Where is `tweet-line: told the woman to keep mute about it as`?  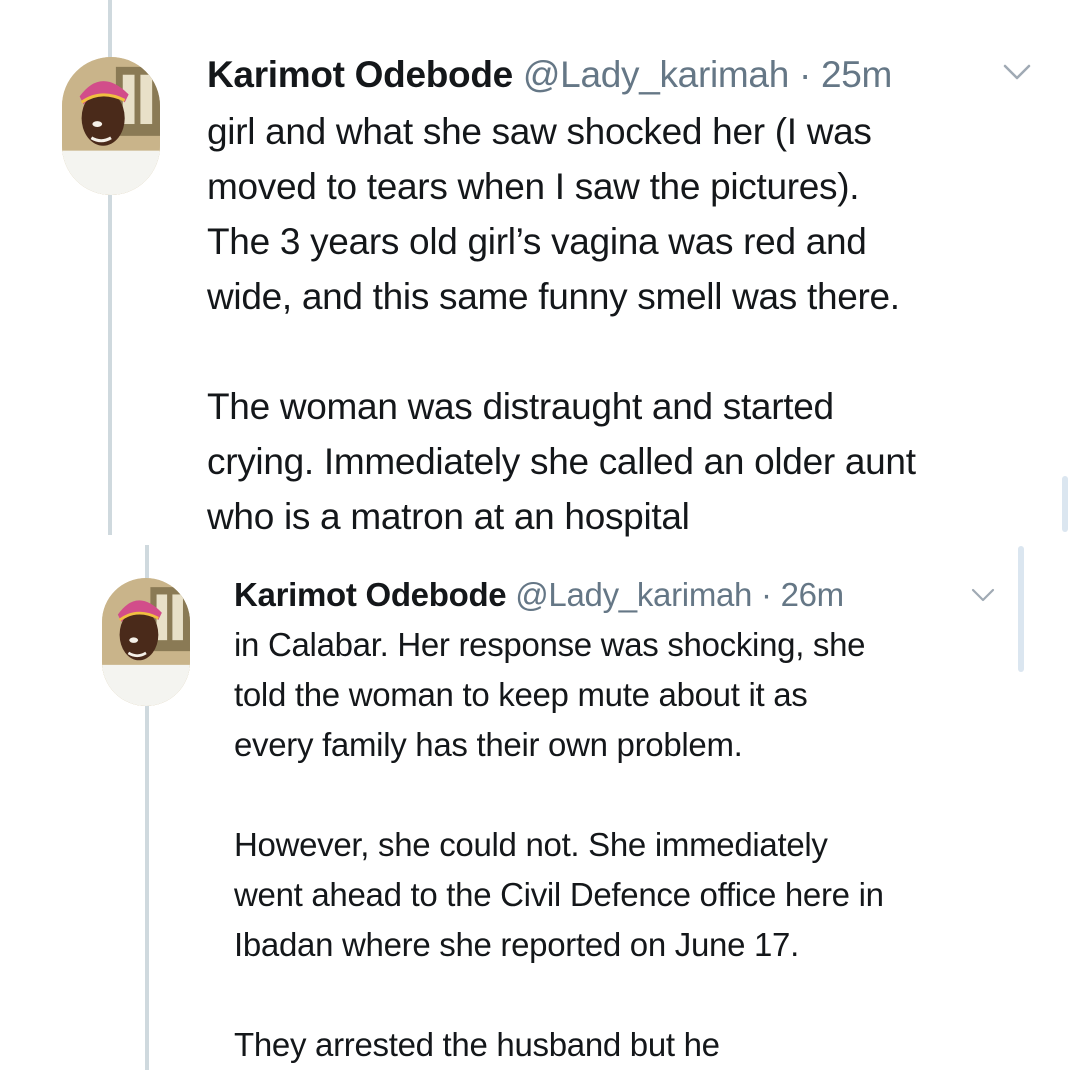
tweet-line: told the woman to keep mute about it as is located at coordinates (521, 694).